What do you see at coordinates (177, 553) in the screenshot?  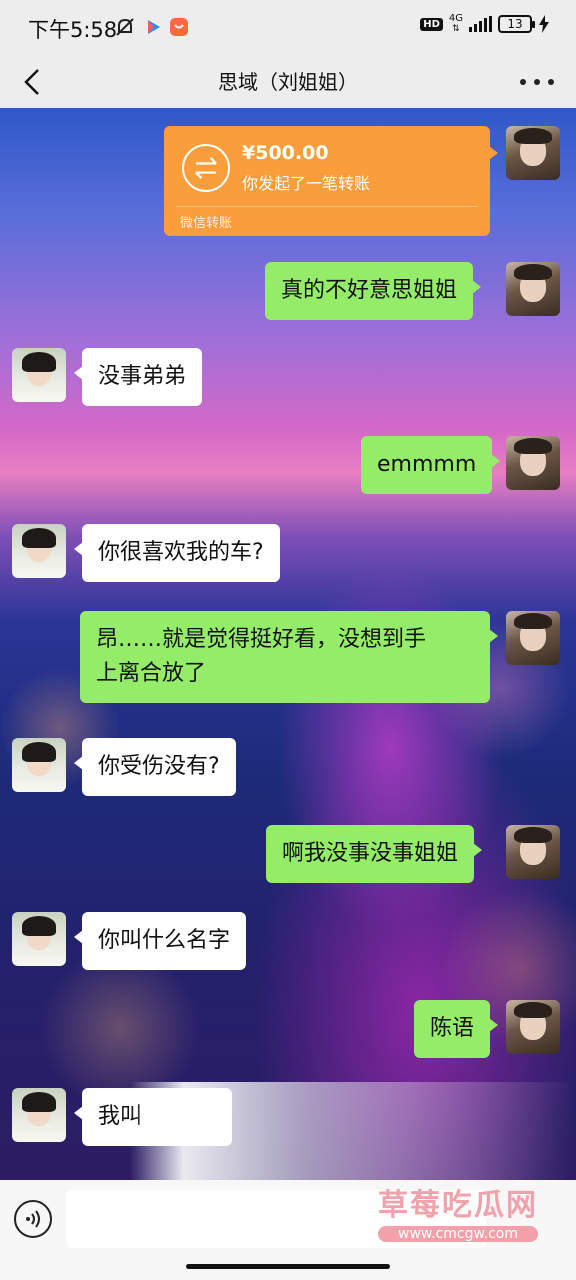 I see `message-bubble-received: 你很喜欢我的车?` at bounding box center [177, 553].